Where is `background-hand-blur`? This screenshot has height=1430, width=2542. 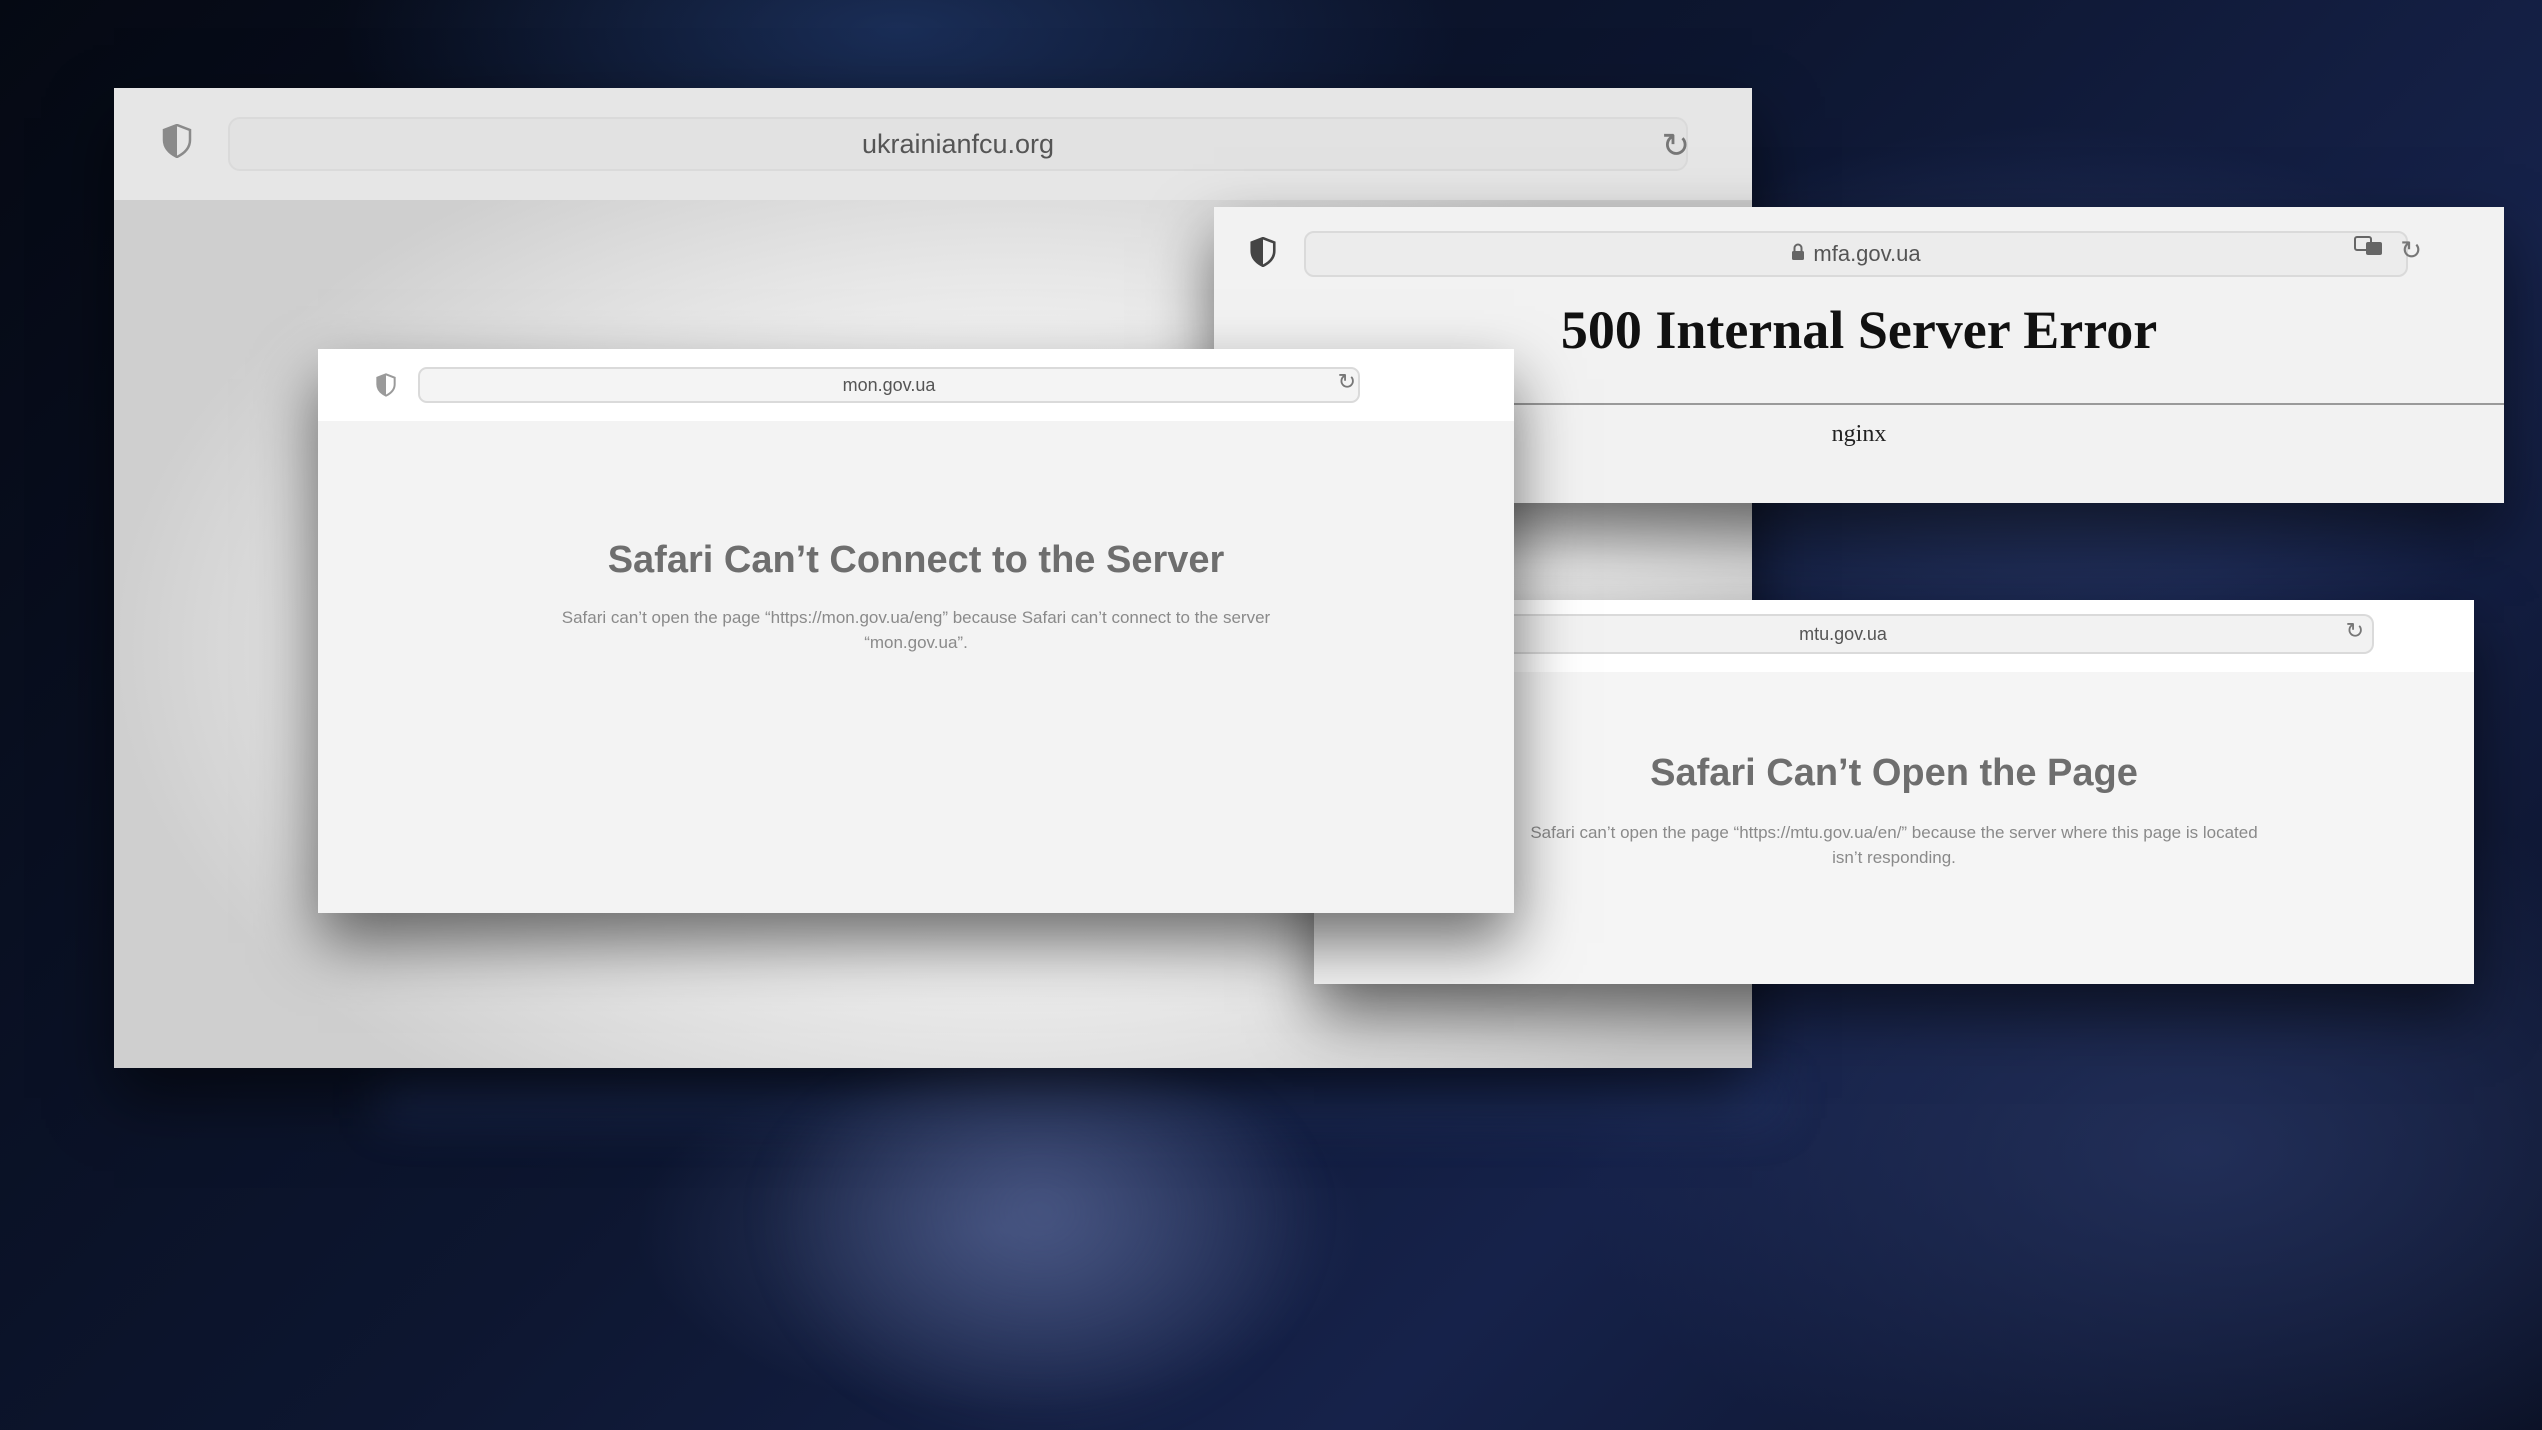
background-hand-blur is located at coordinates (1040, 1245).